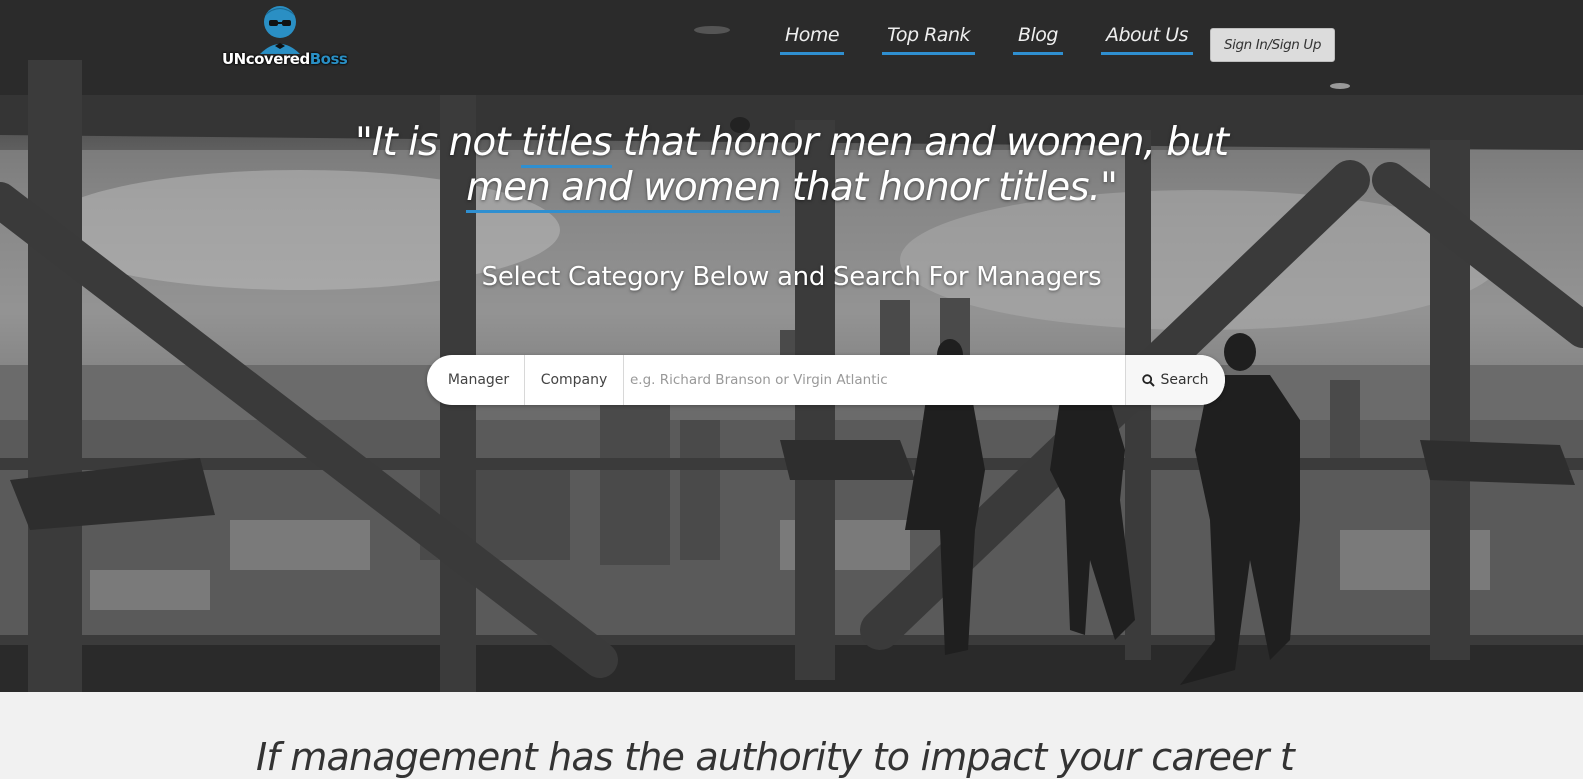 The image size is (1583, 779). Describe the element at coordinates (476, 380) in the screenshot. I see `category-manager-tab: Manager` at that location.